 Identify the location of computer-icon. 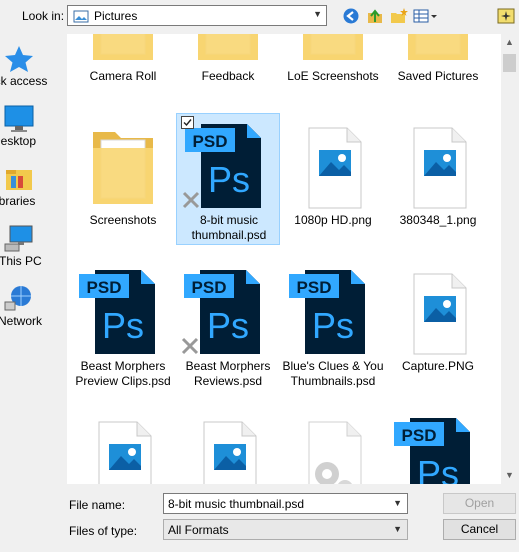
(19, 240).